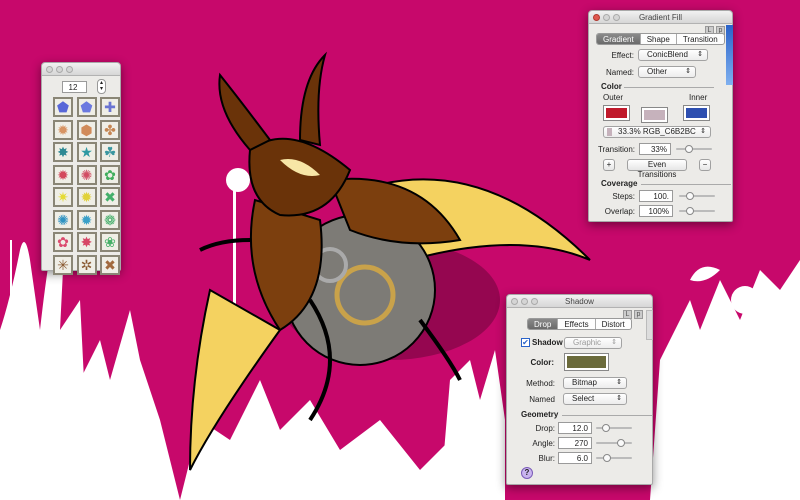  I want to click on sparkle-icon: ✳, so click(63, 264).